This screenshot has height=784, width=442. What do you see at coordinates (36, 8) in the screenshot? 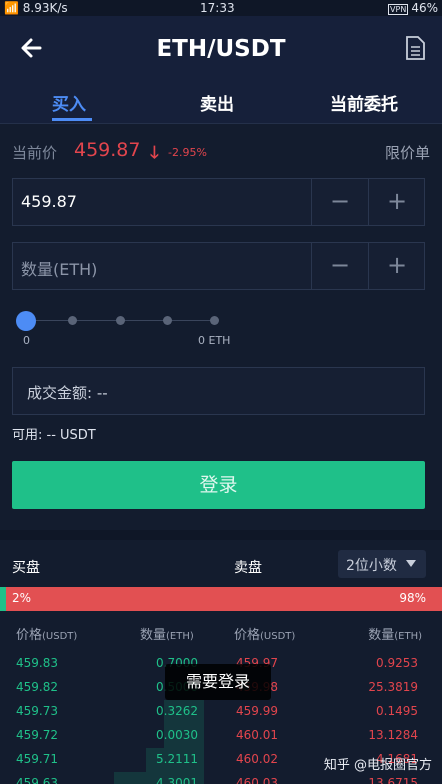
I see `signal-speed: 📶 8.93K/s` at bounding box center [36, 8].